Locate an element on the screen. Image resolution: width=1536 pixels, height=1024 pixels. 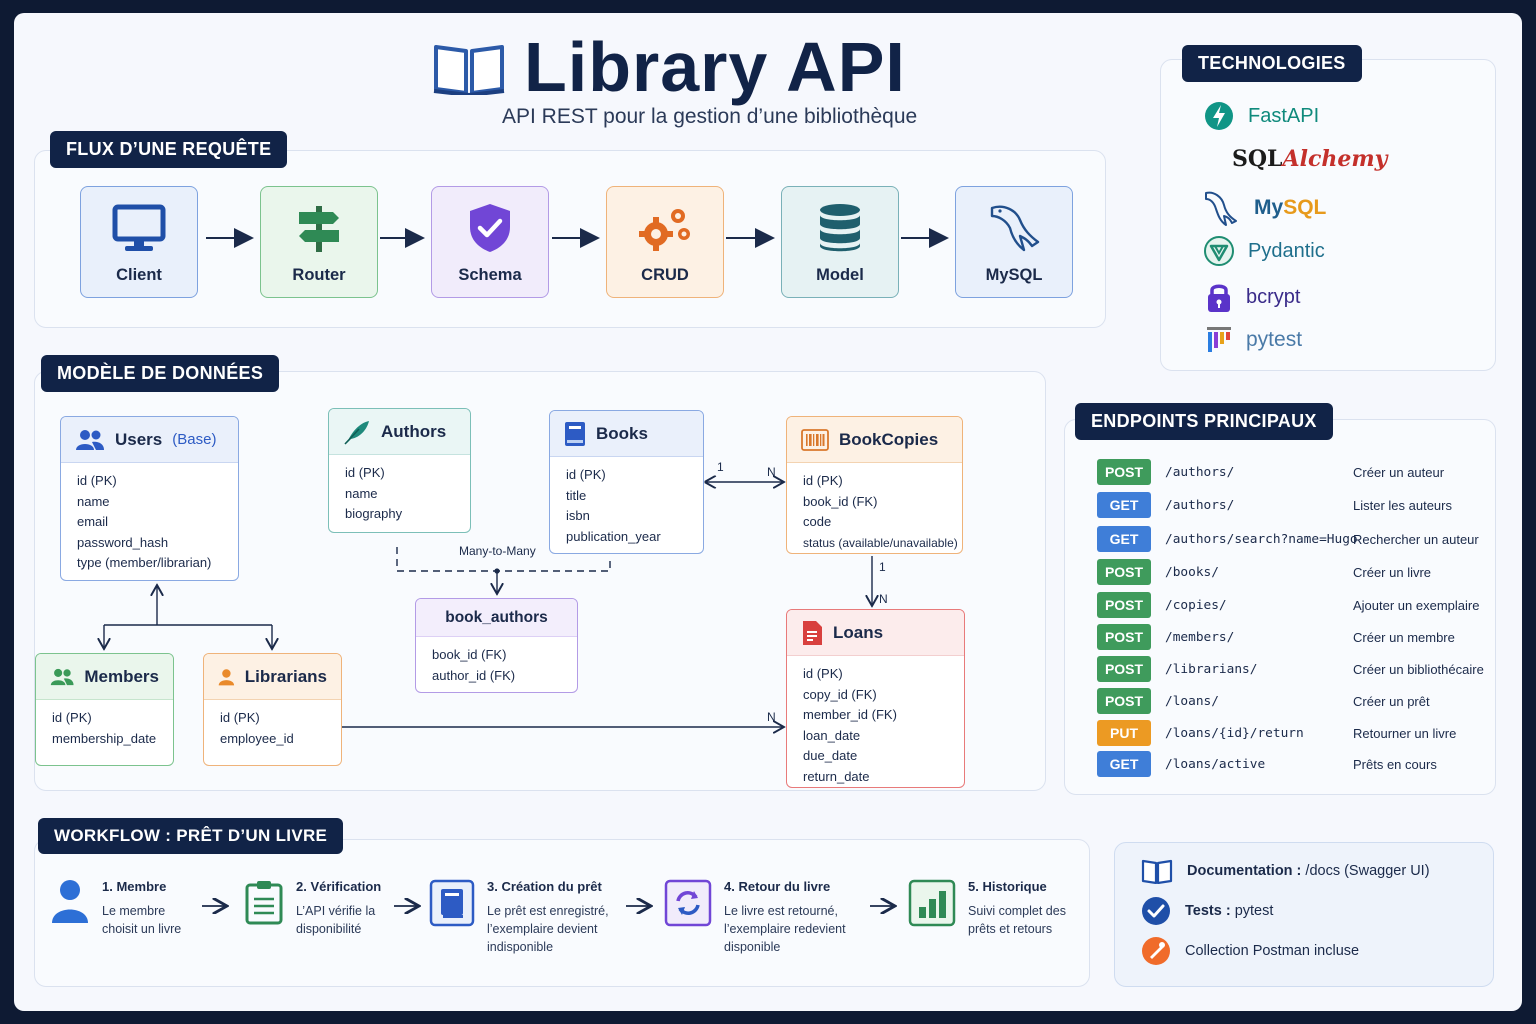
endpoint-row: POST/librarians/Créer un bibliothécaire is located at coordinates (1297, 669).